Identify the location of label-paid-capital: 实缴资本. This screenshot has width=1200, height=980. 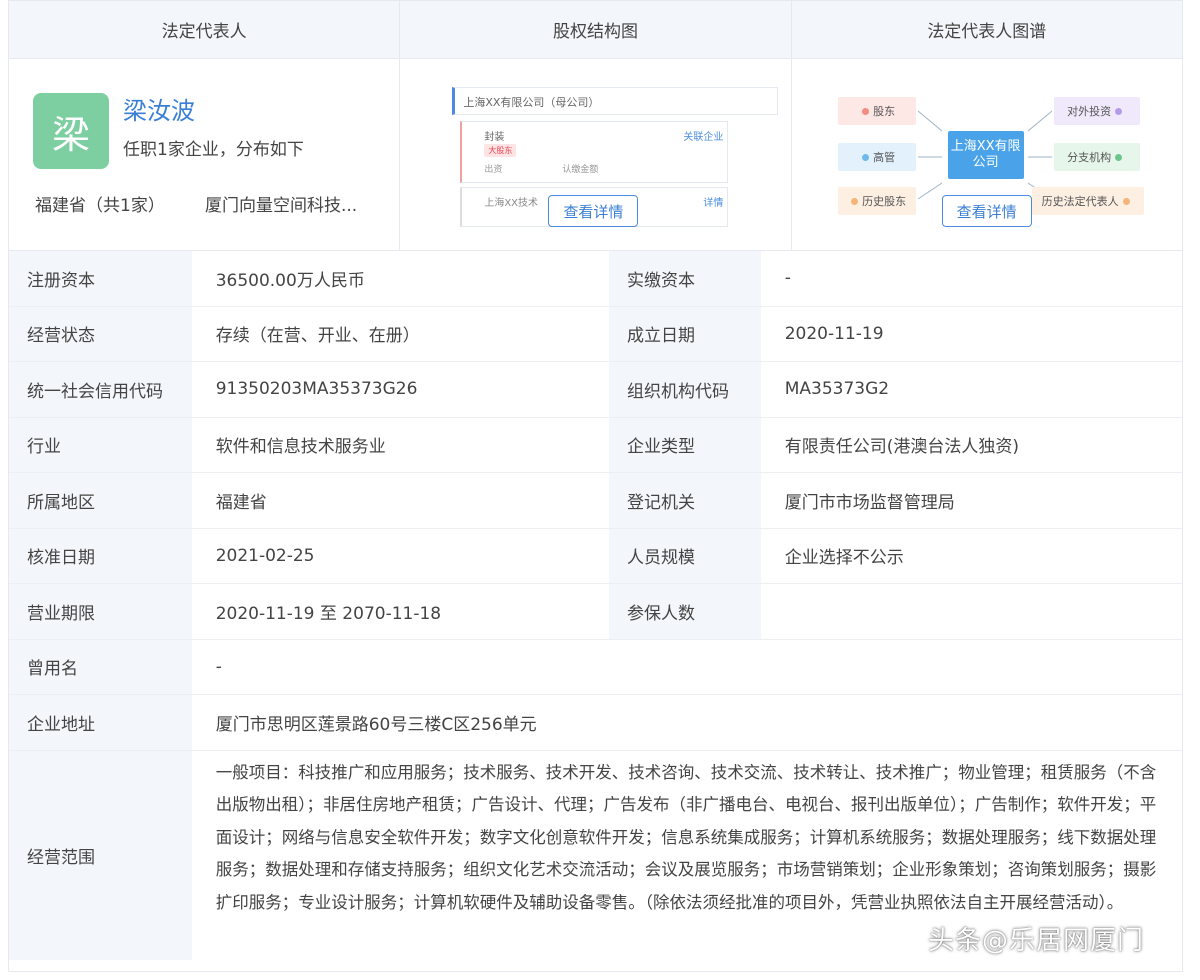
(684, 278).